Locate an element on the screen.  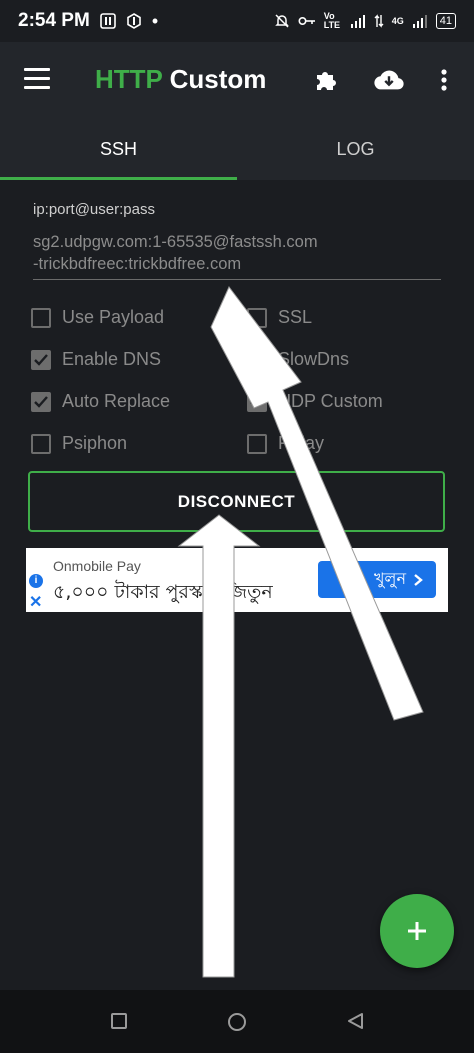
use-payload-checkbox: Use Payload is located at coordinates (97, 317).